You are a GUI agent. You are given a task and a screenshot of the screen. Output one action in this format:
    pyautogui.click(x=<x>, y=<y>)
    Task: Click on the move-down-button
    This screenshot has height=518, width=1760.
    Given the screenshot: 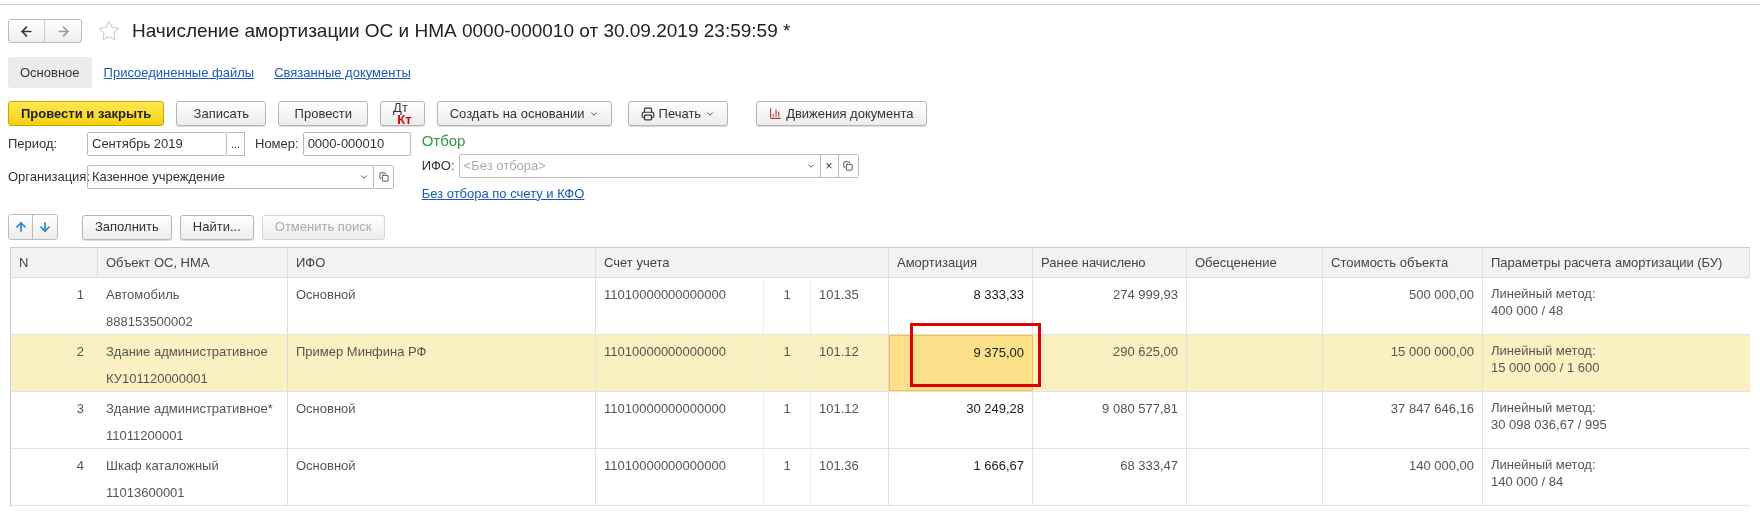 What is the action you would take?
    pyautogui.click(x=45, y=227)
    